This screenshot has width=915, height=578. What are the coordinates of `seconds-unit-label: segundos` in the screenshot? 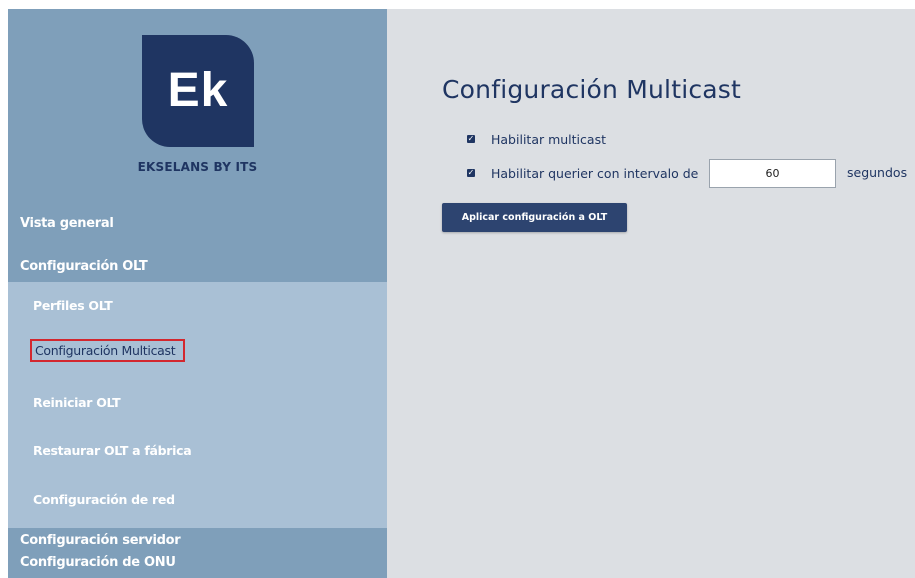 It's located at (877, 172).